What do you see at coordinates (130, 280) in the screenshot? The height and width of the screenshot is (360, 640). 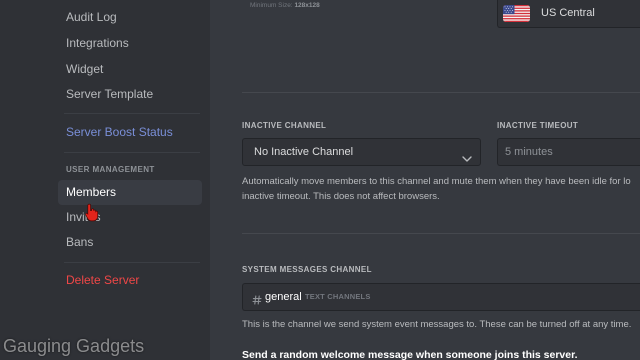 I see `sidebar-item-delete-server: Delete Server` at bounding box center [130, 280].